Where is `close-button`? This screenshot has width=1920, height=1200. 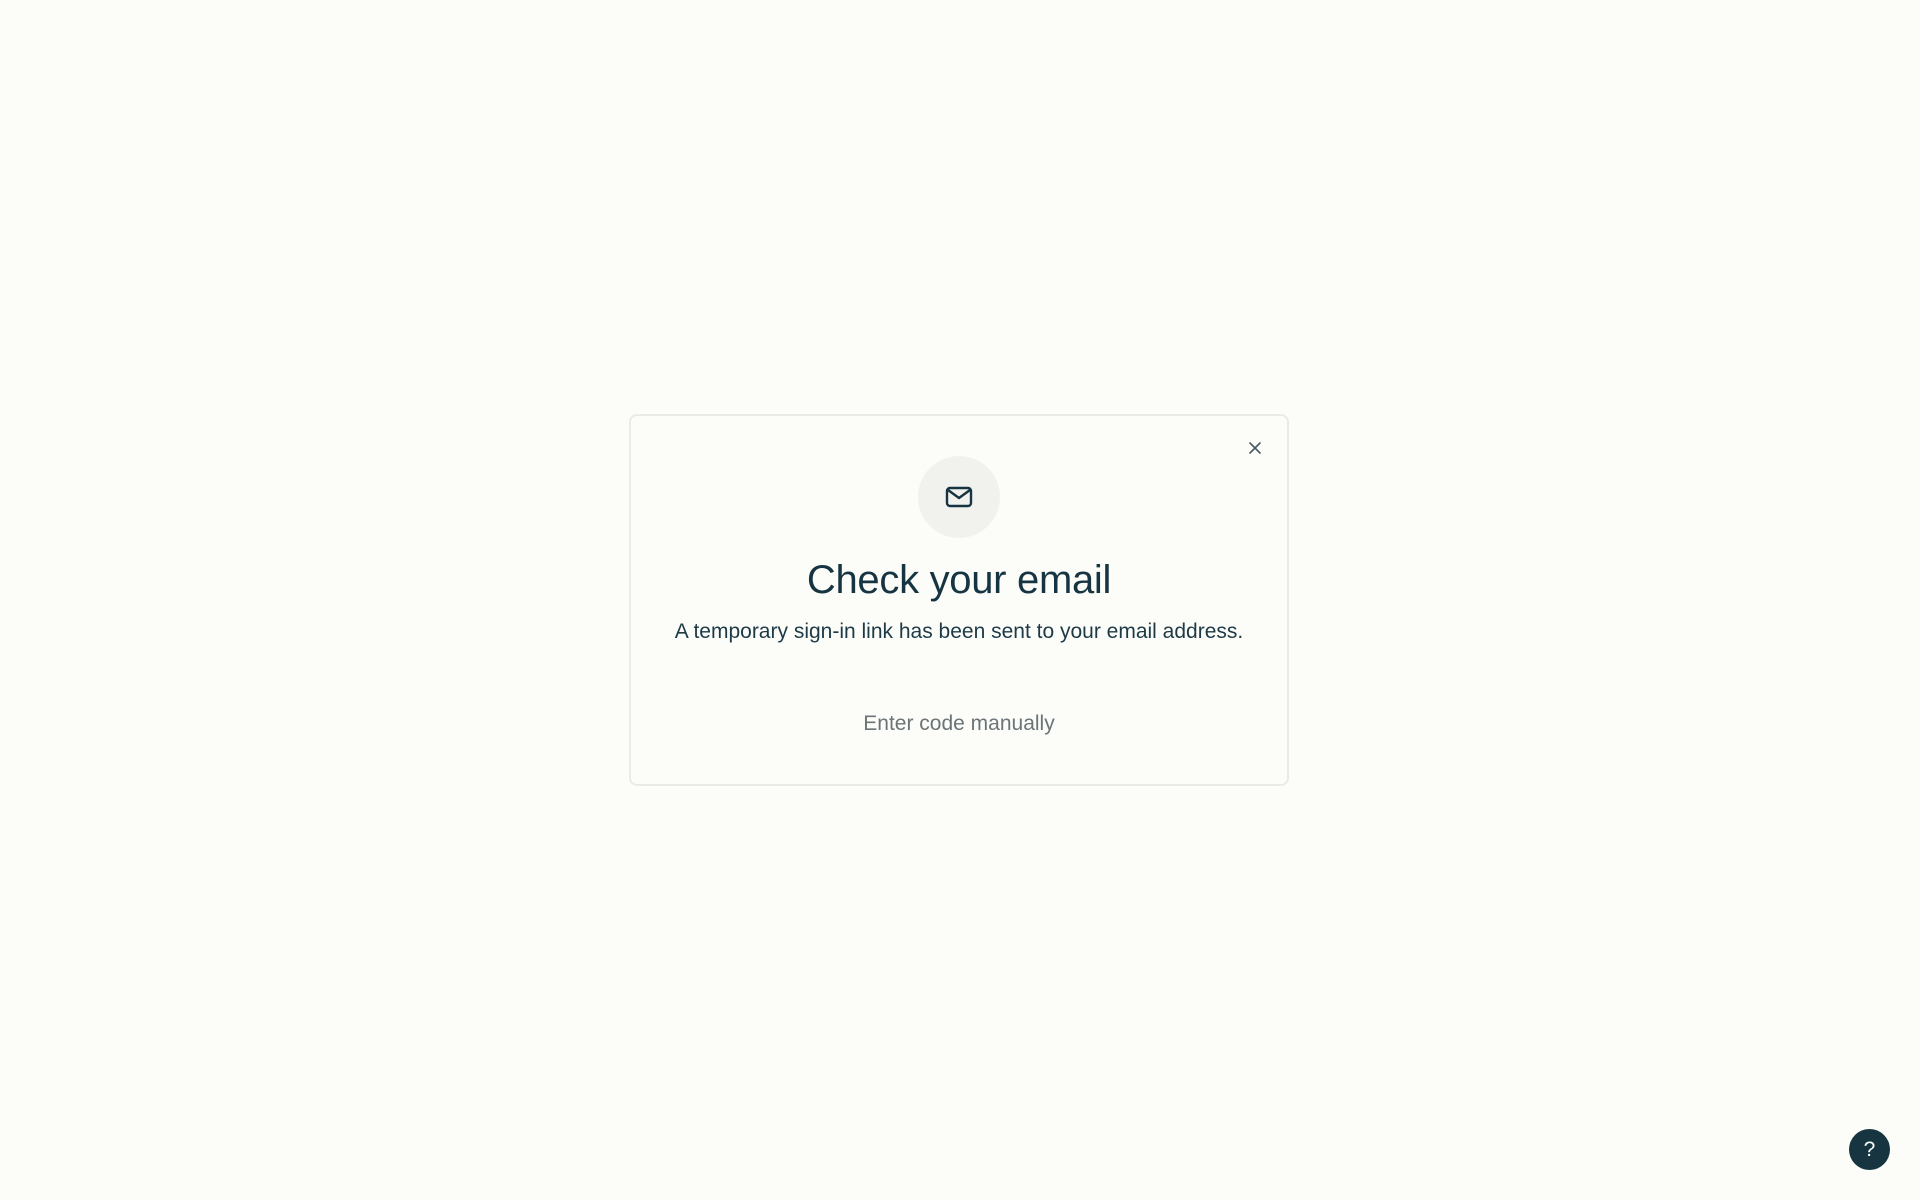
close-button is located at coordinates (1255, 448).